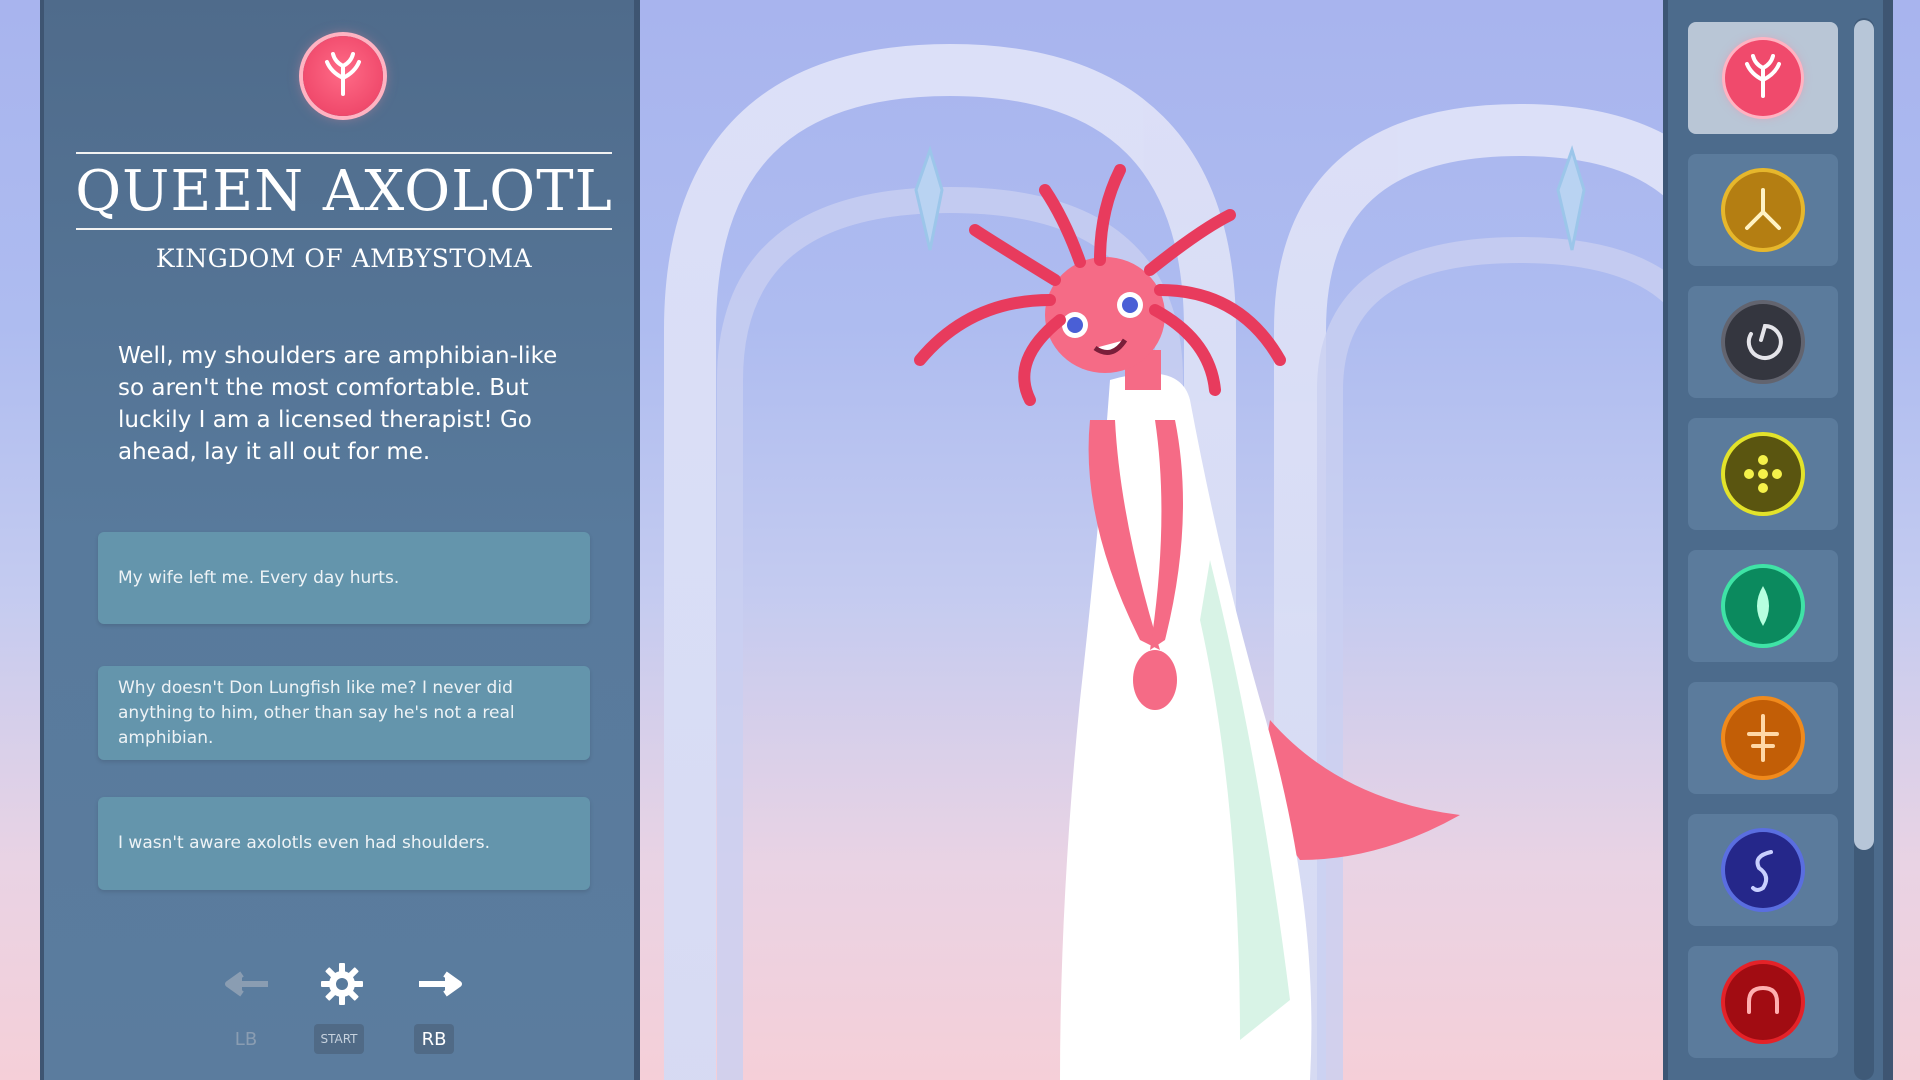 The height and width of the screenshot is (1080, 1920). I want to click on previous-arrow-icon, so click(247, 986).